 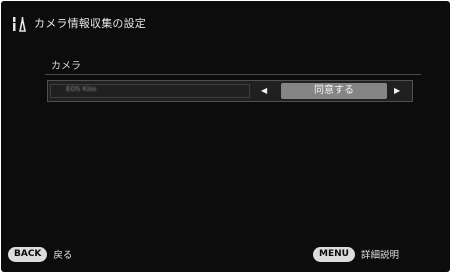 What do you see at coordinates (356, 254) in the screenshot?
I see `menu-control: MENU 詳細説明` at bounding box center [356, 254].